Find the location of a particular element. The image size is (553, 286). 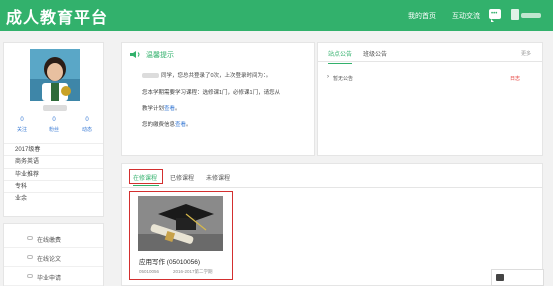

link-online-payment-label: 在线缴费 is located at coordinates (49, 241).